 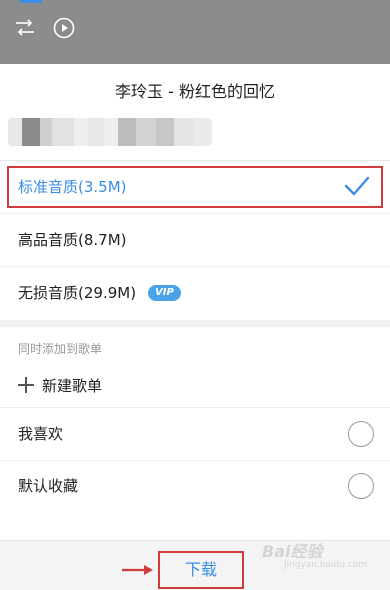 I want to click on new-playlist-button: 新建歌单, so click(x=60, y=385).